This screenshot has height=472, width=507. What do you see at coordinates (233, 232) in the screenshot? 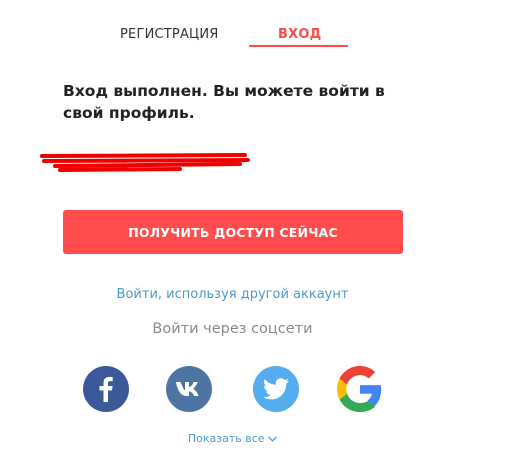
I see `get-access-button: ПОЛУЧИТЬ ДОСТУП СЕЙЧАС` at bounding box center [233, 232].